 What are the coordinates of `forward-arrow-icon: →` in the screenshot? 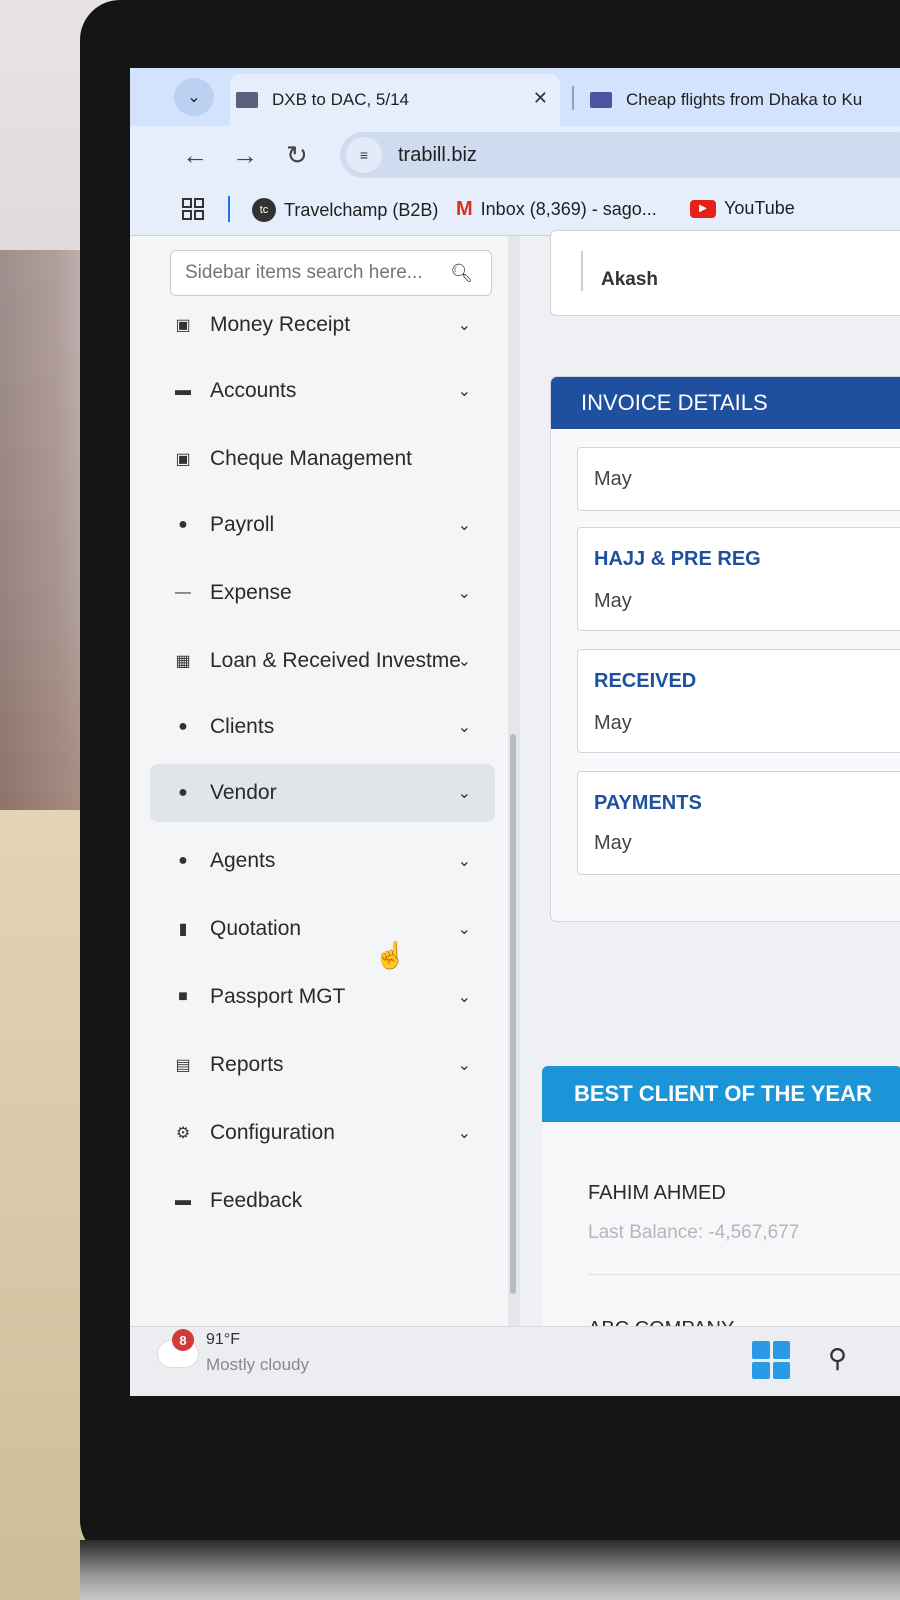 It's located at (245, 155).